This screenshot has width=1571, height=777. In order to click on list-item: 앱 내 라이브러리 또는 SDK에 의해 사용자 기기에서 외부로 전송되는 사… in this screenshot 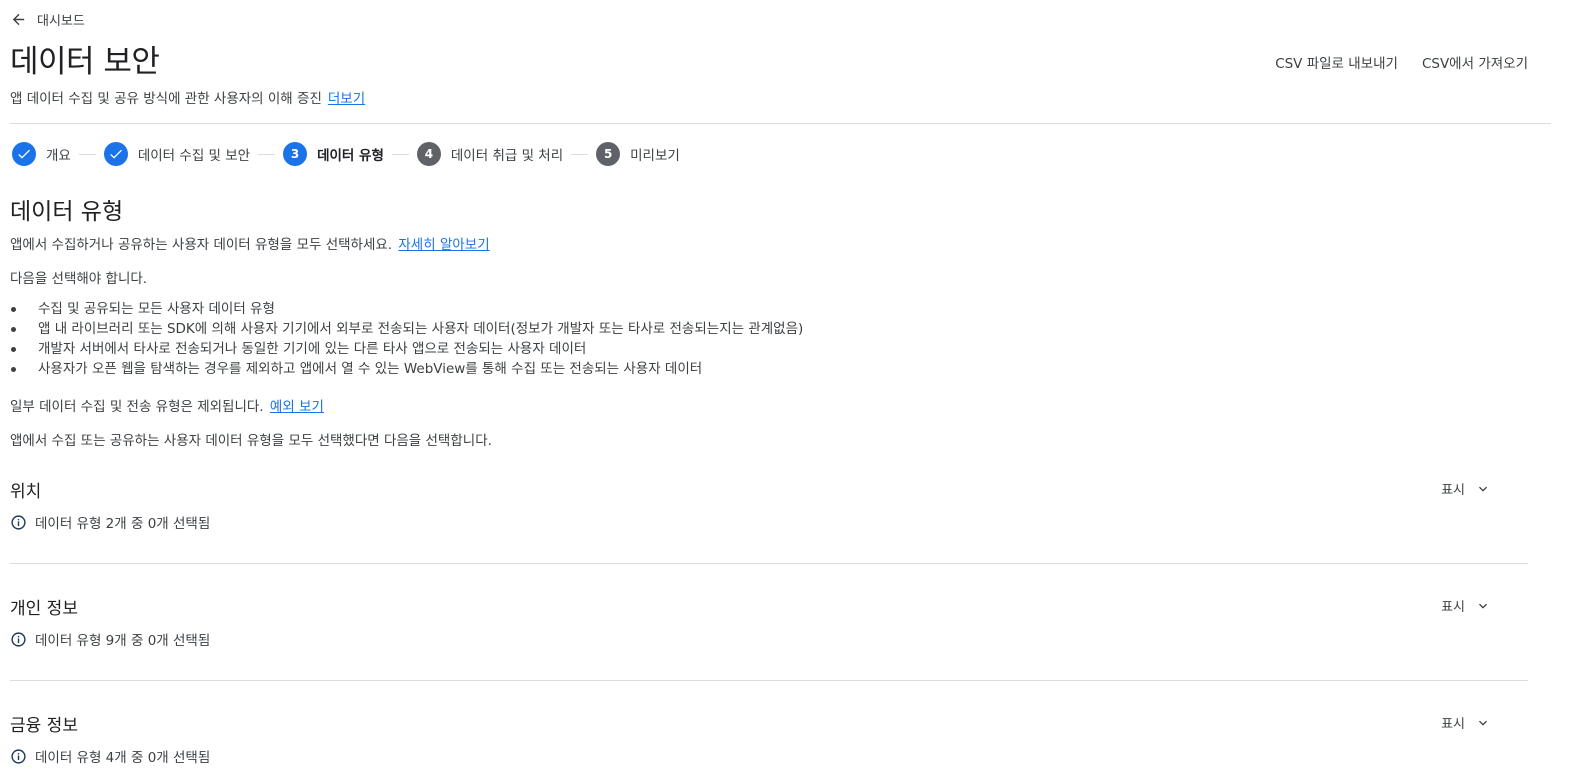, I will do `click(406, 329)`.